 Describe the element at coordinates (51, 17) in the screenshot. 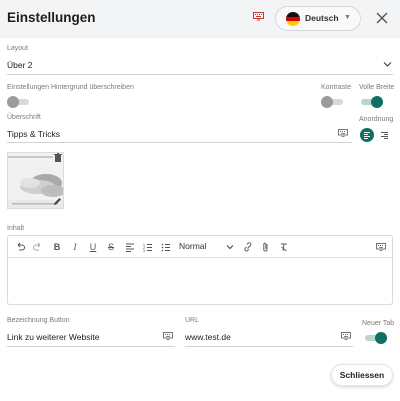

I see `dialog-title: Einstellungen` at that location.